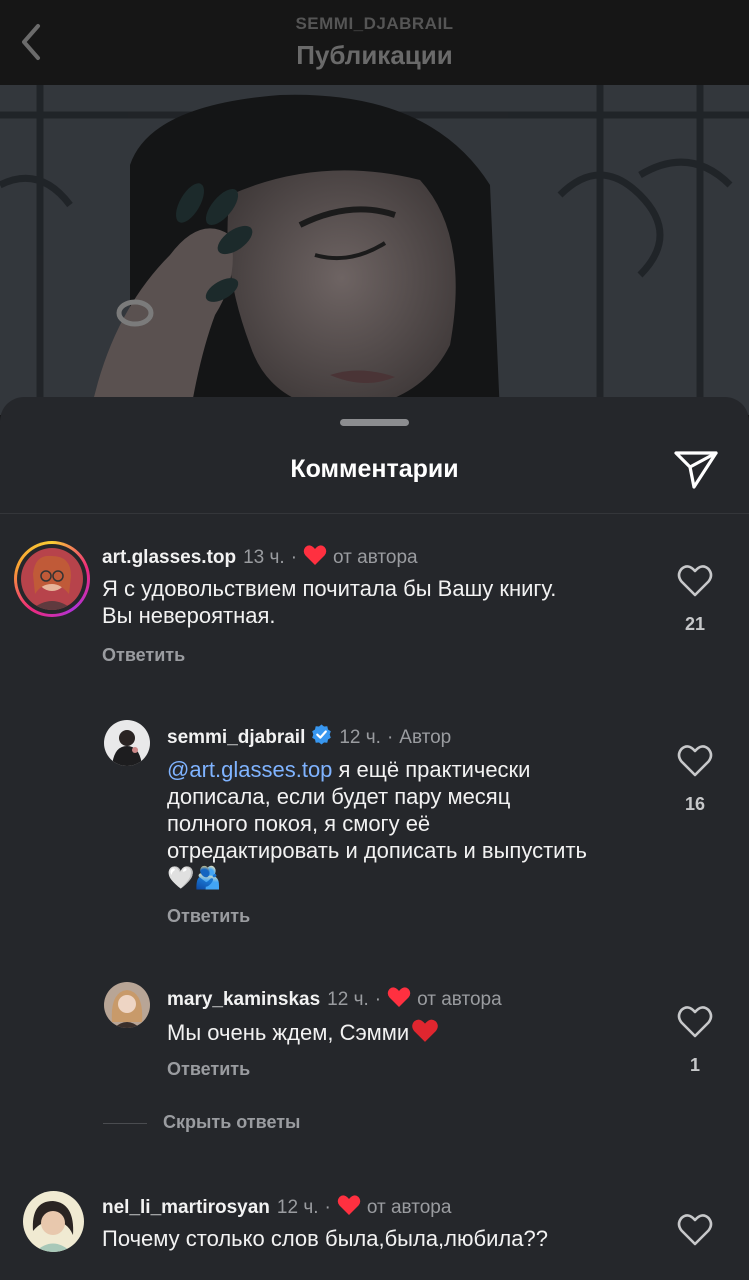  Describe the element at coordinates (236, 738) in the screenshot. I see `comment-username: semmi_djabrail` at that location.